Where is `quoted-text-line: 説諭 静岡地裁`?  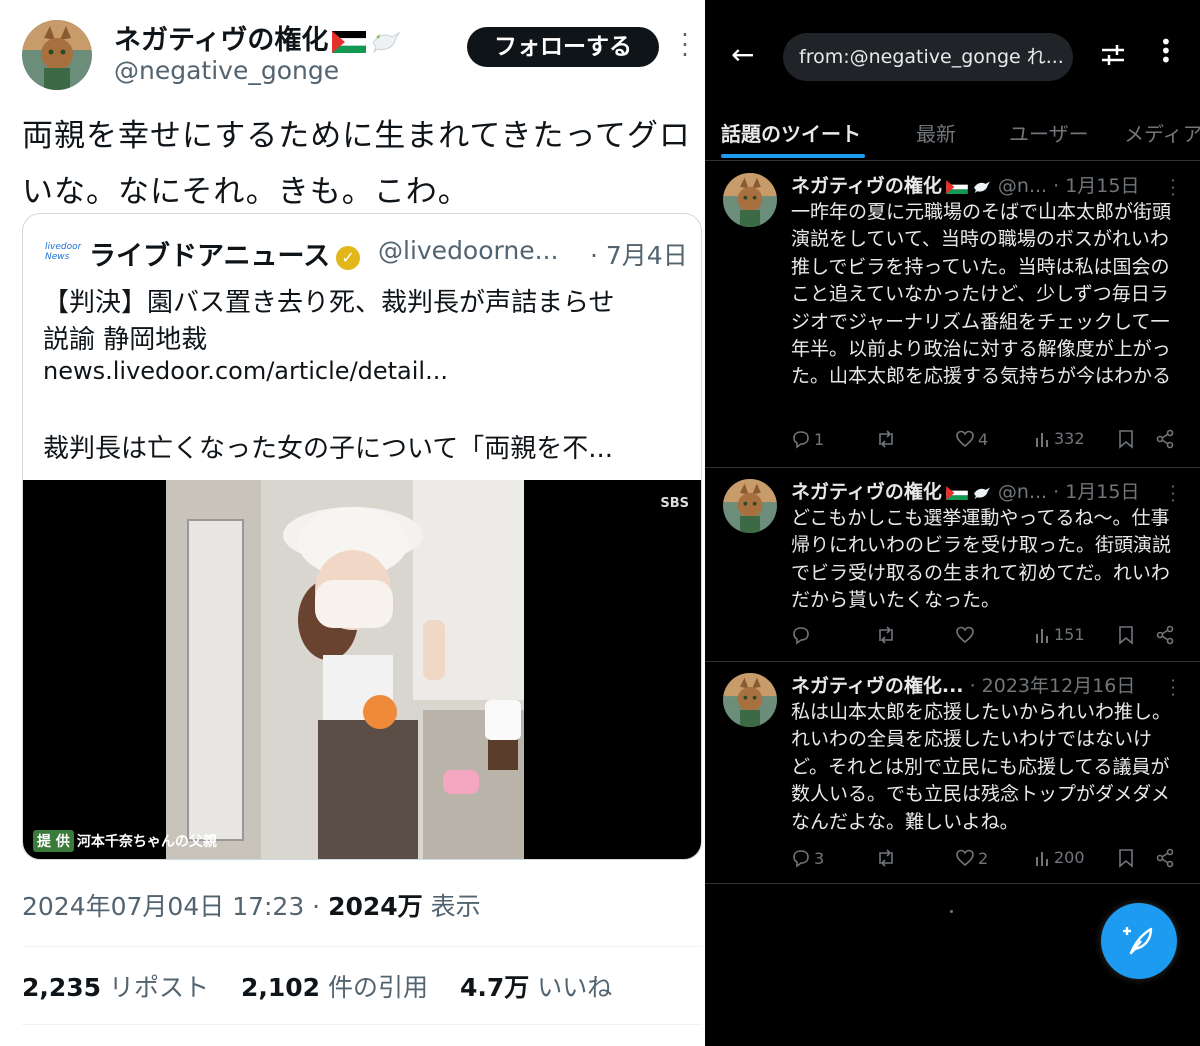 quoted-text-line: 説諭 静岡地裁 is located at coordinates (125, 340).